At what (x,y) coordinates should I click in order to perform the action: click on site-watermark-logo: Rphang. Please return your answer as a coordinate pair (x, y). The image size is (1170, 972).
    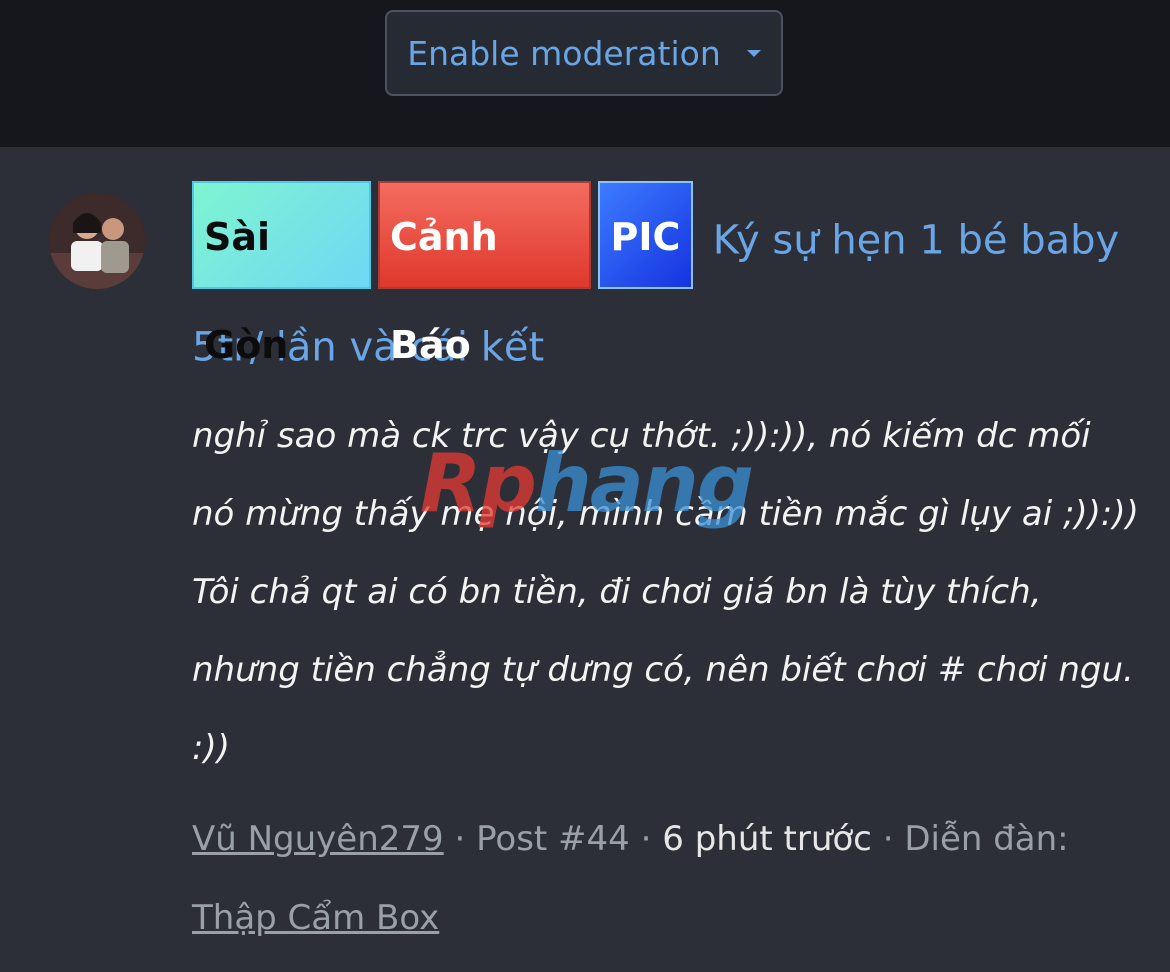
    Looking at the image, I should click on (587, 483).